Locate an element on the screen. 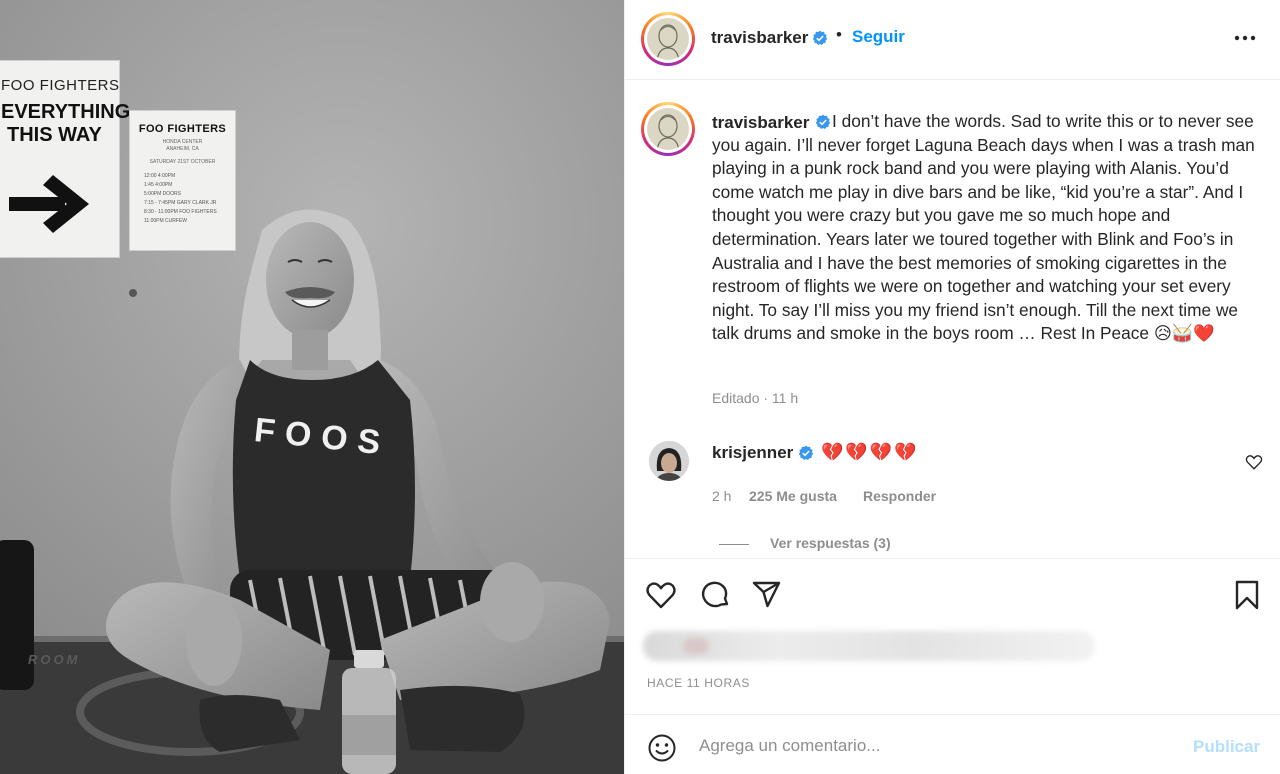  caption-avatar is located at coordinates (668, 129).